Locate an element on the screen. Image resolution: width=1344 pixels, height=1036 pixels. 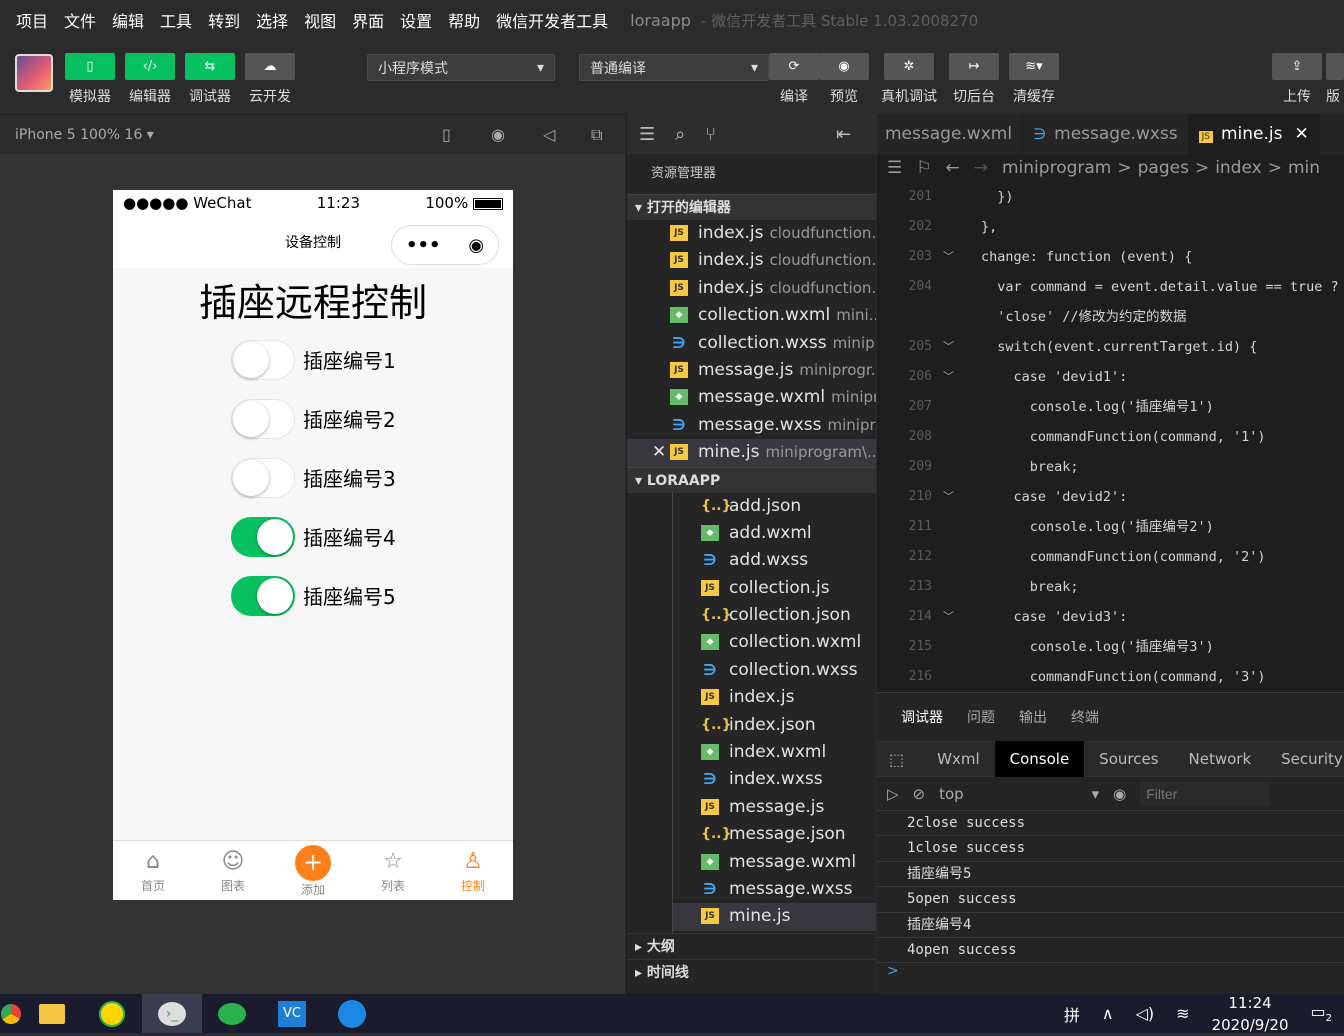
eye-icon: ◉ is located at coordinates (1119, 794).